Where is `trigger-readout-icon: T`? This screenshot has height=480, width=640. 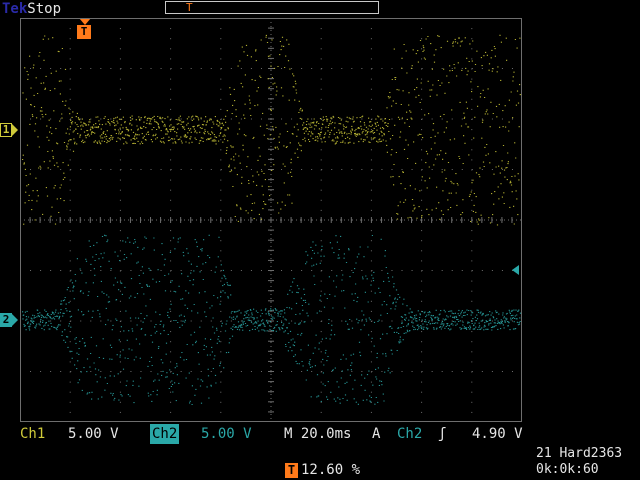
trigger-readout-icon: T is located at coordinates (291, 470).